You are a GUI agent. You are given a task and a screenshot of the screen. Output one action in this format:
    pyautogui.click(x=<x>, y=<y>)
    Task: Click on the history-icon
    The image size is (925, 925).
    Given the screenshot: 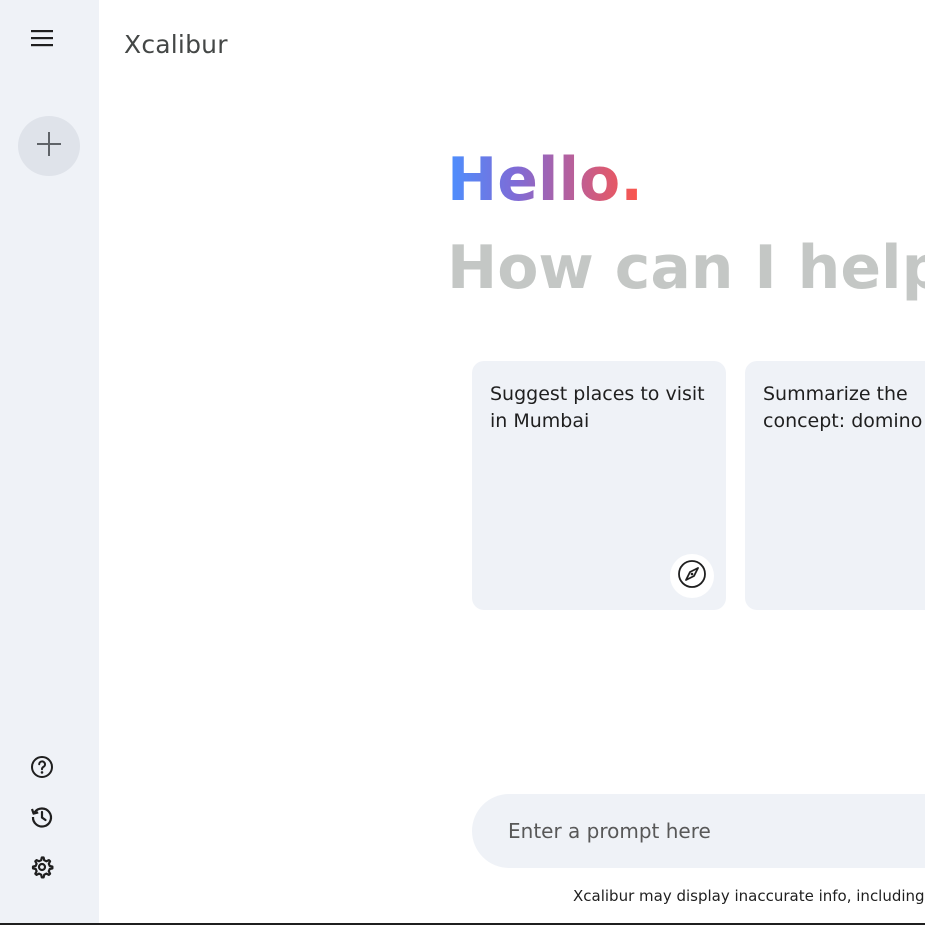 What is the action you would take?
    pyautogui.click(x=42, y=819)
    